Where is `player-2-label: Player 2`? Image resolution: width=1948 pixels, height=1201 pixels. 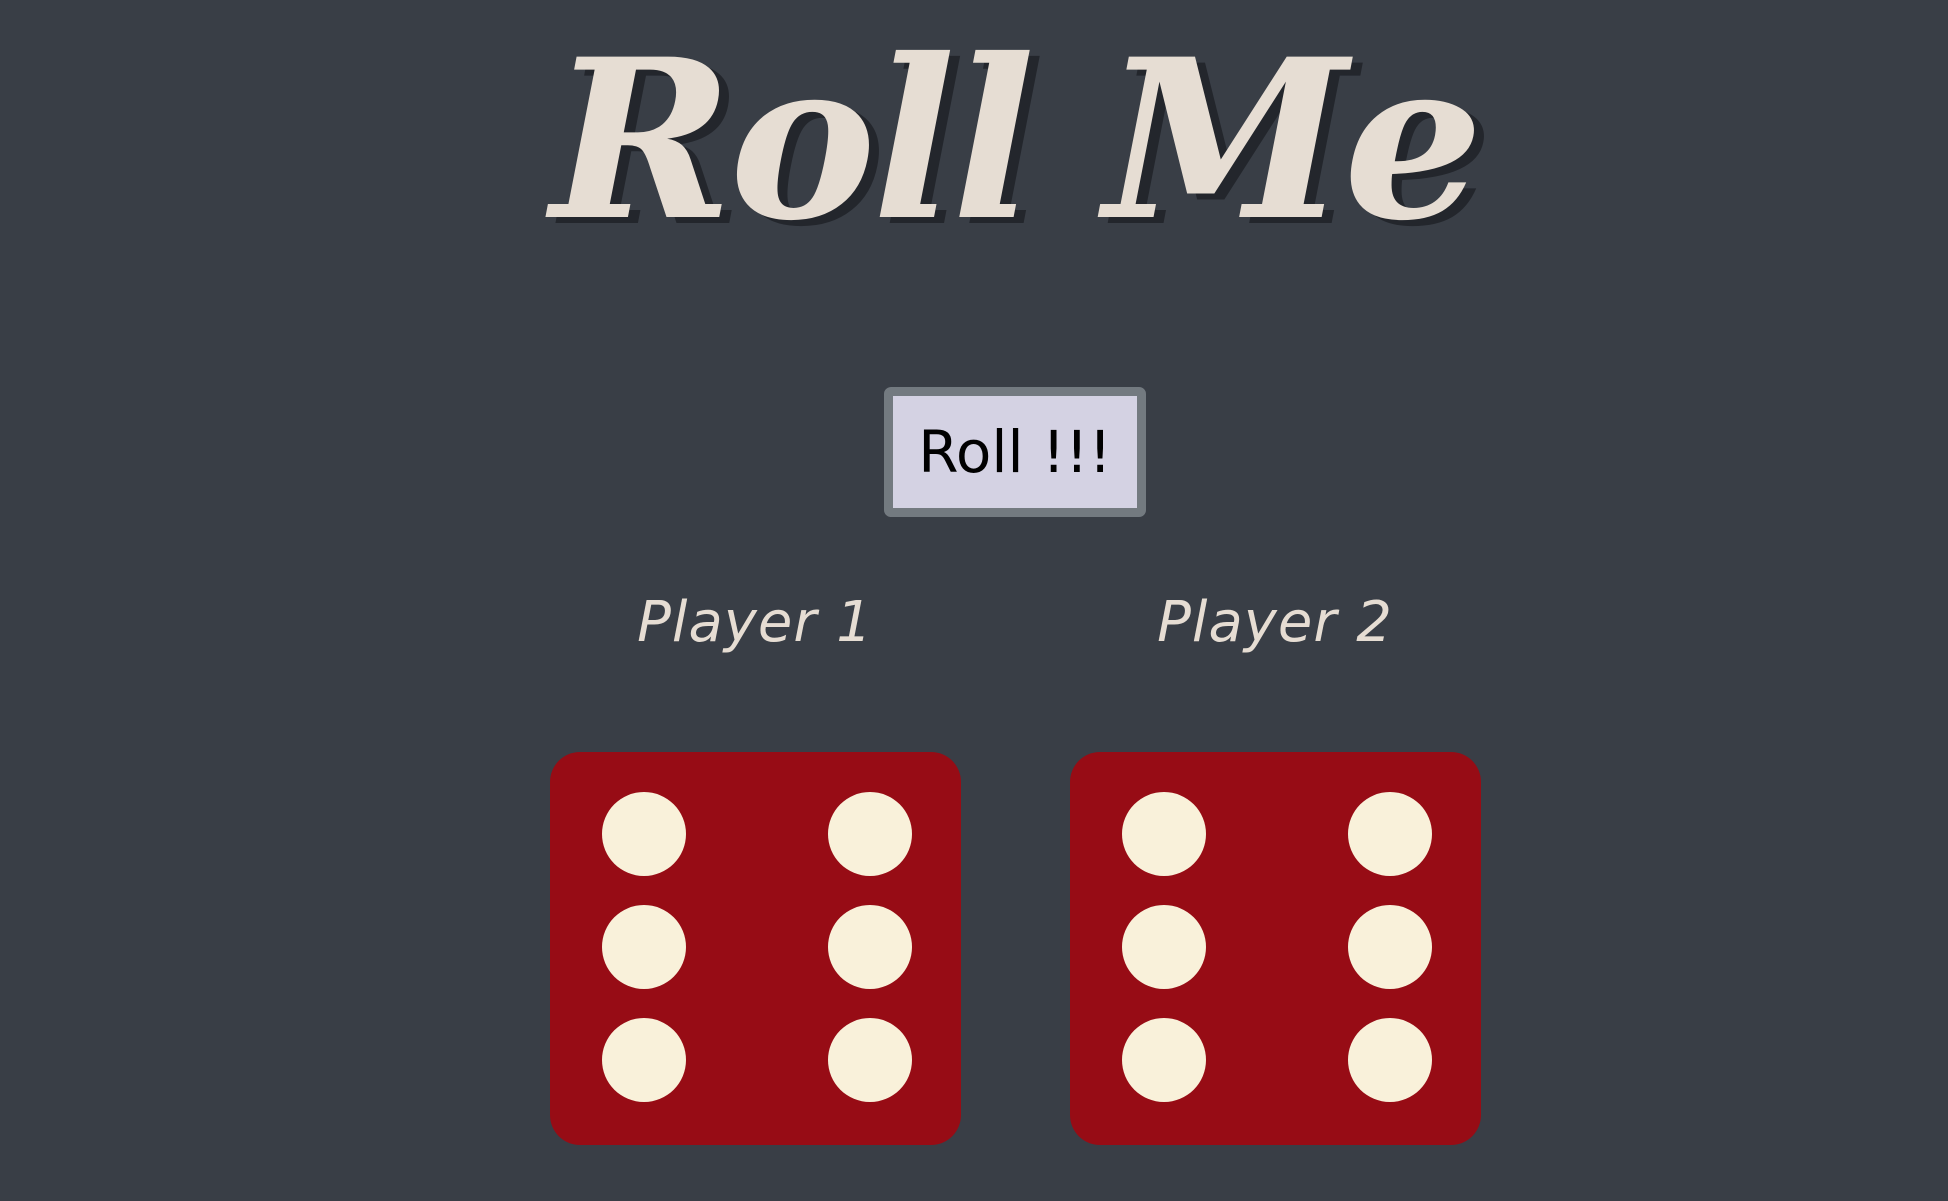
player-2-label: Player 2 is located at coordinates (1275, 622).